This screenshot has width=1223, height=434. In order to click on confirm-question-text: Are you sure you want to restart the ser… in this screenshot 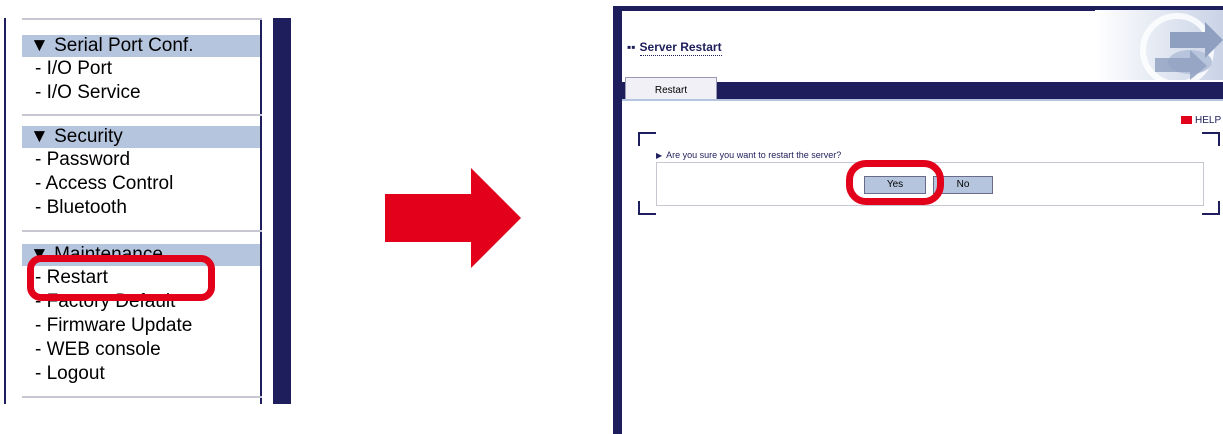, I will do `click(754, 155)`.